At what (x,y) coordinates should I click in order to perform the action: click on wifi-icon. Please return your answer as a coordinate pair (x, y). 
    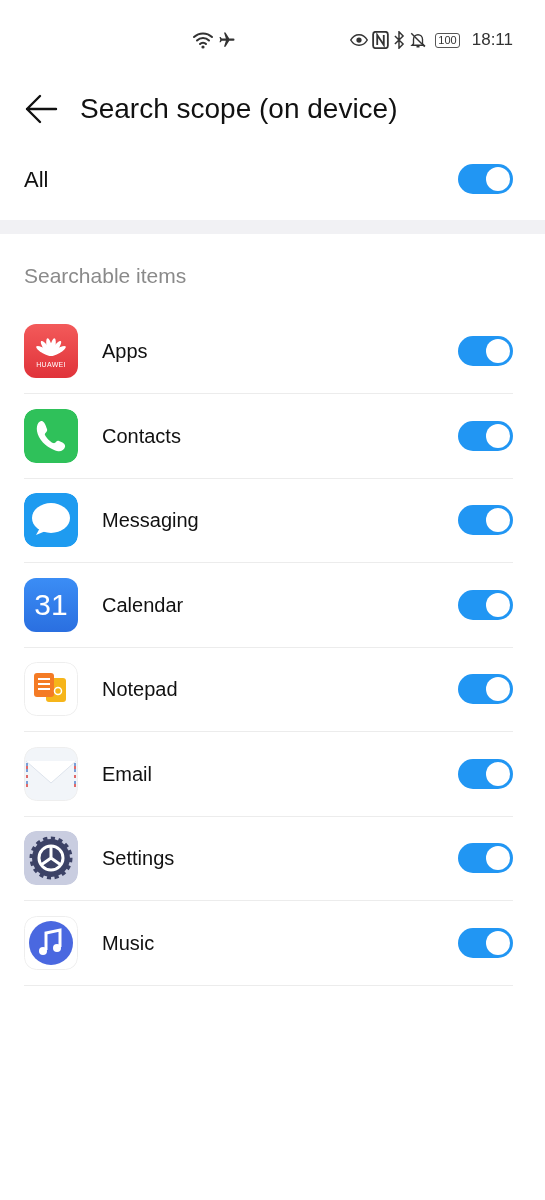
    Looking at the image, I should click on (203, 40).